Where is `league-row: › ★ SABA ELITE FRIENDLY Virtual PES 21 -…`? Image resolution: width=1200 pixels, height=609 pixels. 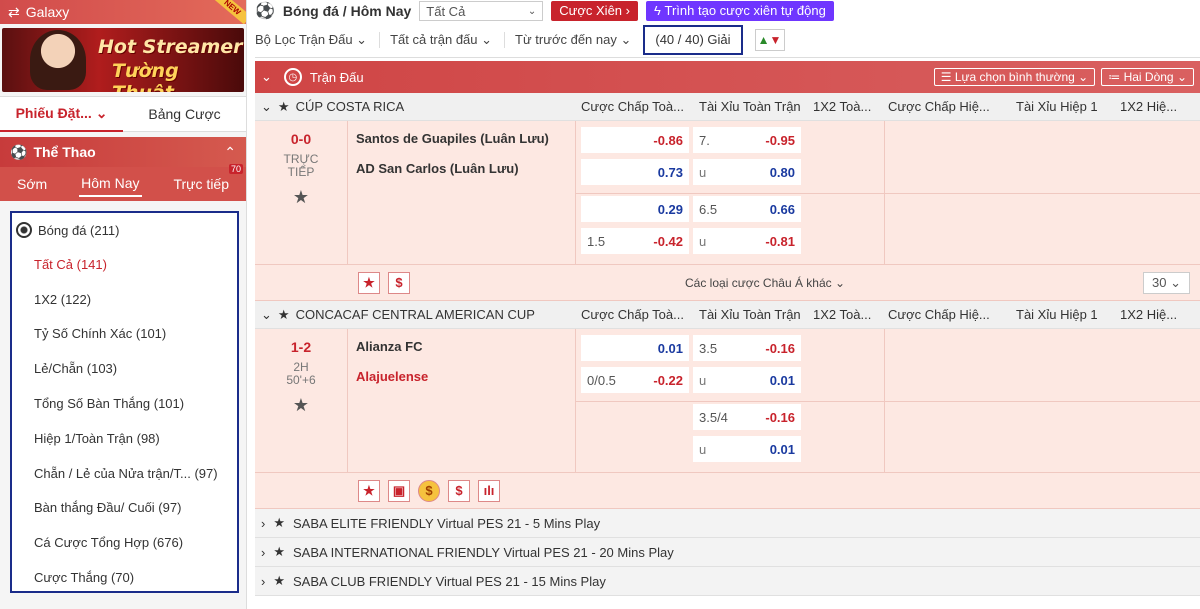 league-row: › ★ SABA ELITE FRIENDLY Virtual PES 21 -… is located at coordinates (727, 523).